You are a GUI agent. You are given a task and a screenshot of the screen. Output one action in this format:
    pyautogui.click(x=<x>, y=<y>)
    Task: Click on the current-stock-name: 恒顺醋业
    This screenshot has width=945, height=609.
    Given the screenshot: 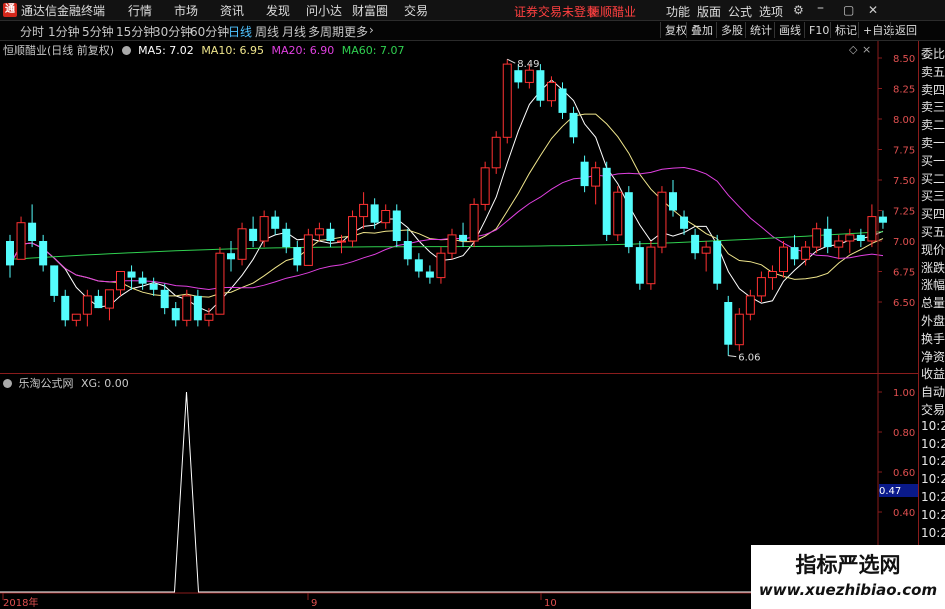 What is the action you would take?
    pyautogui.click(x=612, y=12)
    